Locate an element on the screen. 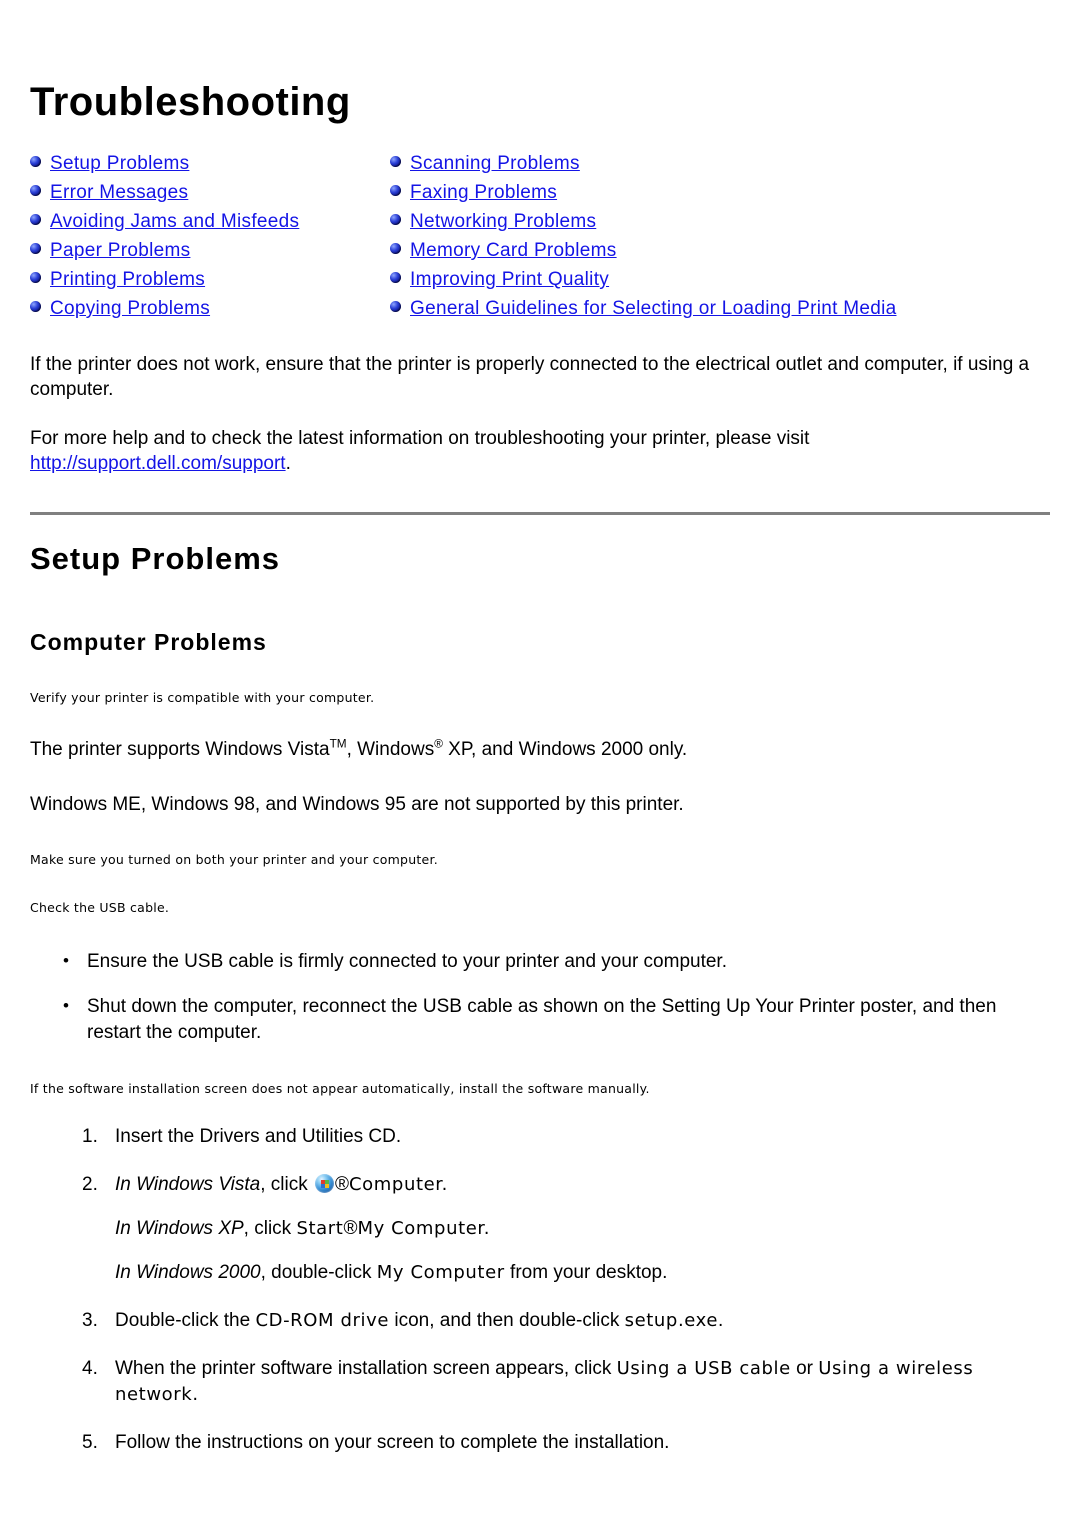 The height and width of the screenshot is (1528, 1080). toc-link-faxing-problems: Faxing Problems is located at coordinates (483, 193).